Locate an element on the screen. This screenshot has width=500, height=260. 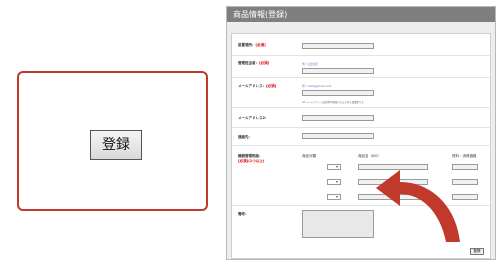
products-required: [必須](1つ以上) is located at coordinates (251, 161).